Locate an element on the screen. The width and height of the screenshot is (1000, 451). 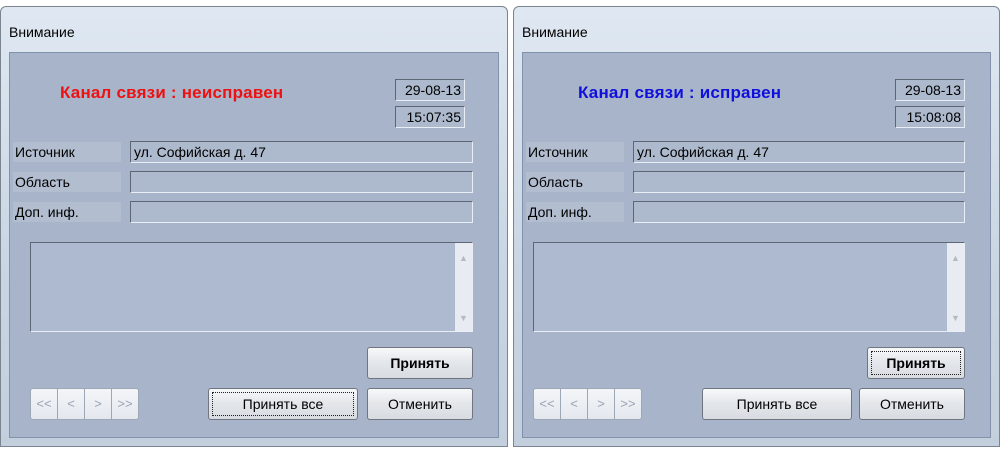
status-text: Канал связи : неисправен is located at coordinates (172, 92).